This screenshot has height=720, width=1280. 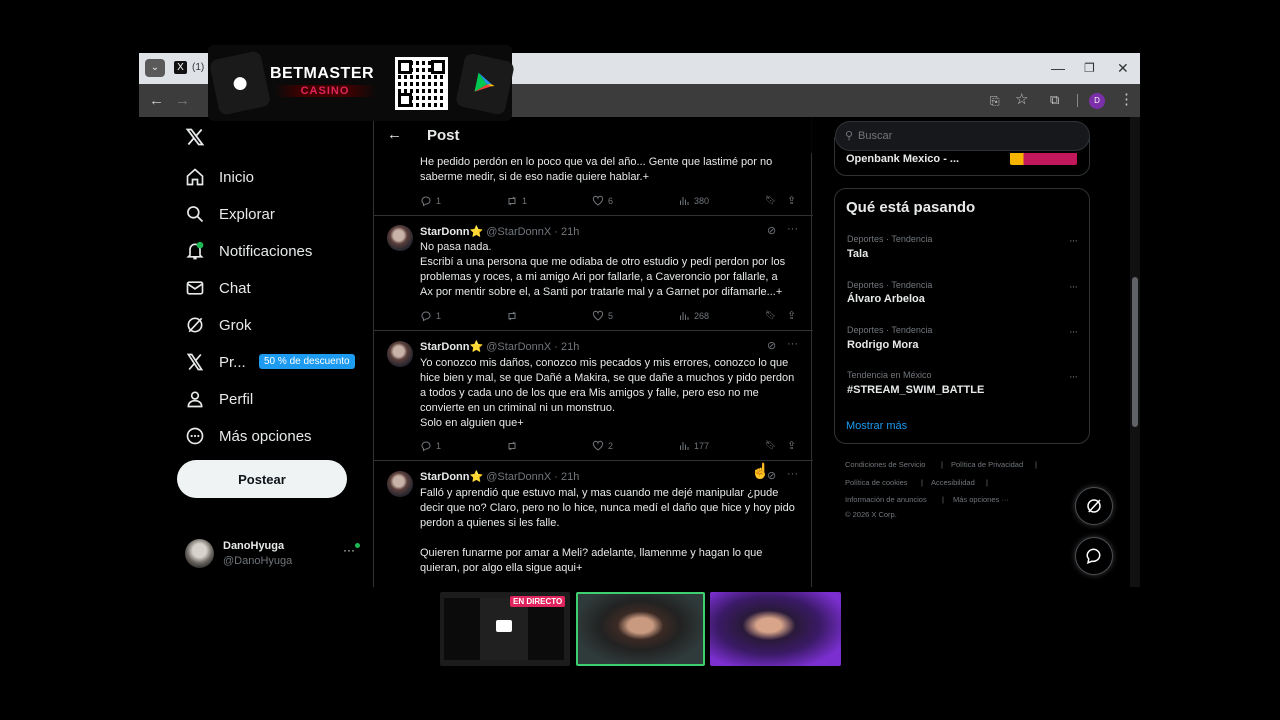 What do you see at coordinates (218, 288) in the screenshot?
I see `sidebar-item-chat: Chat` at bounding box center [218, 288].